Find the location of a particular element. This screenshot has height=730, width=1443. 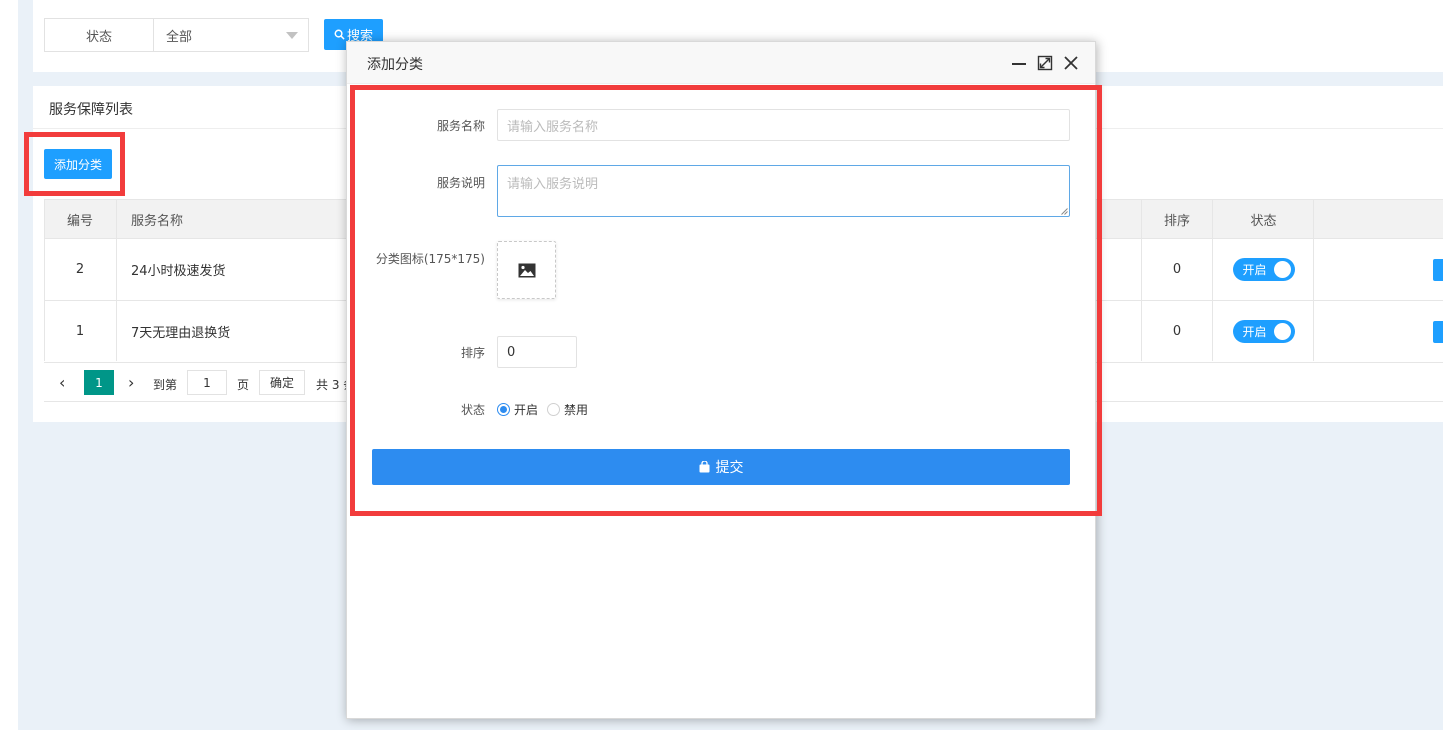

goto-prefix: 到第 is located at coordinates (165, 385).